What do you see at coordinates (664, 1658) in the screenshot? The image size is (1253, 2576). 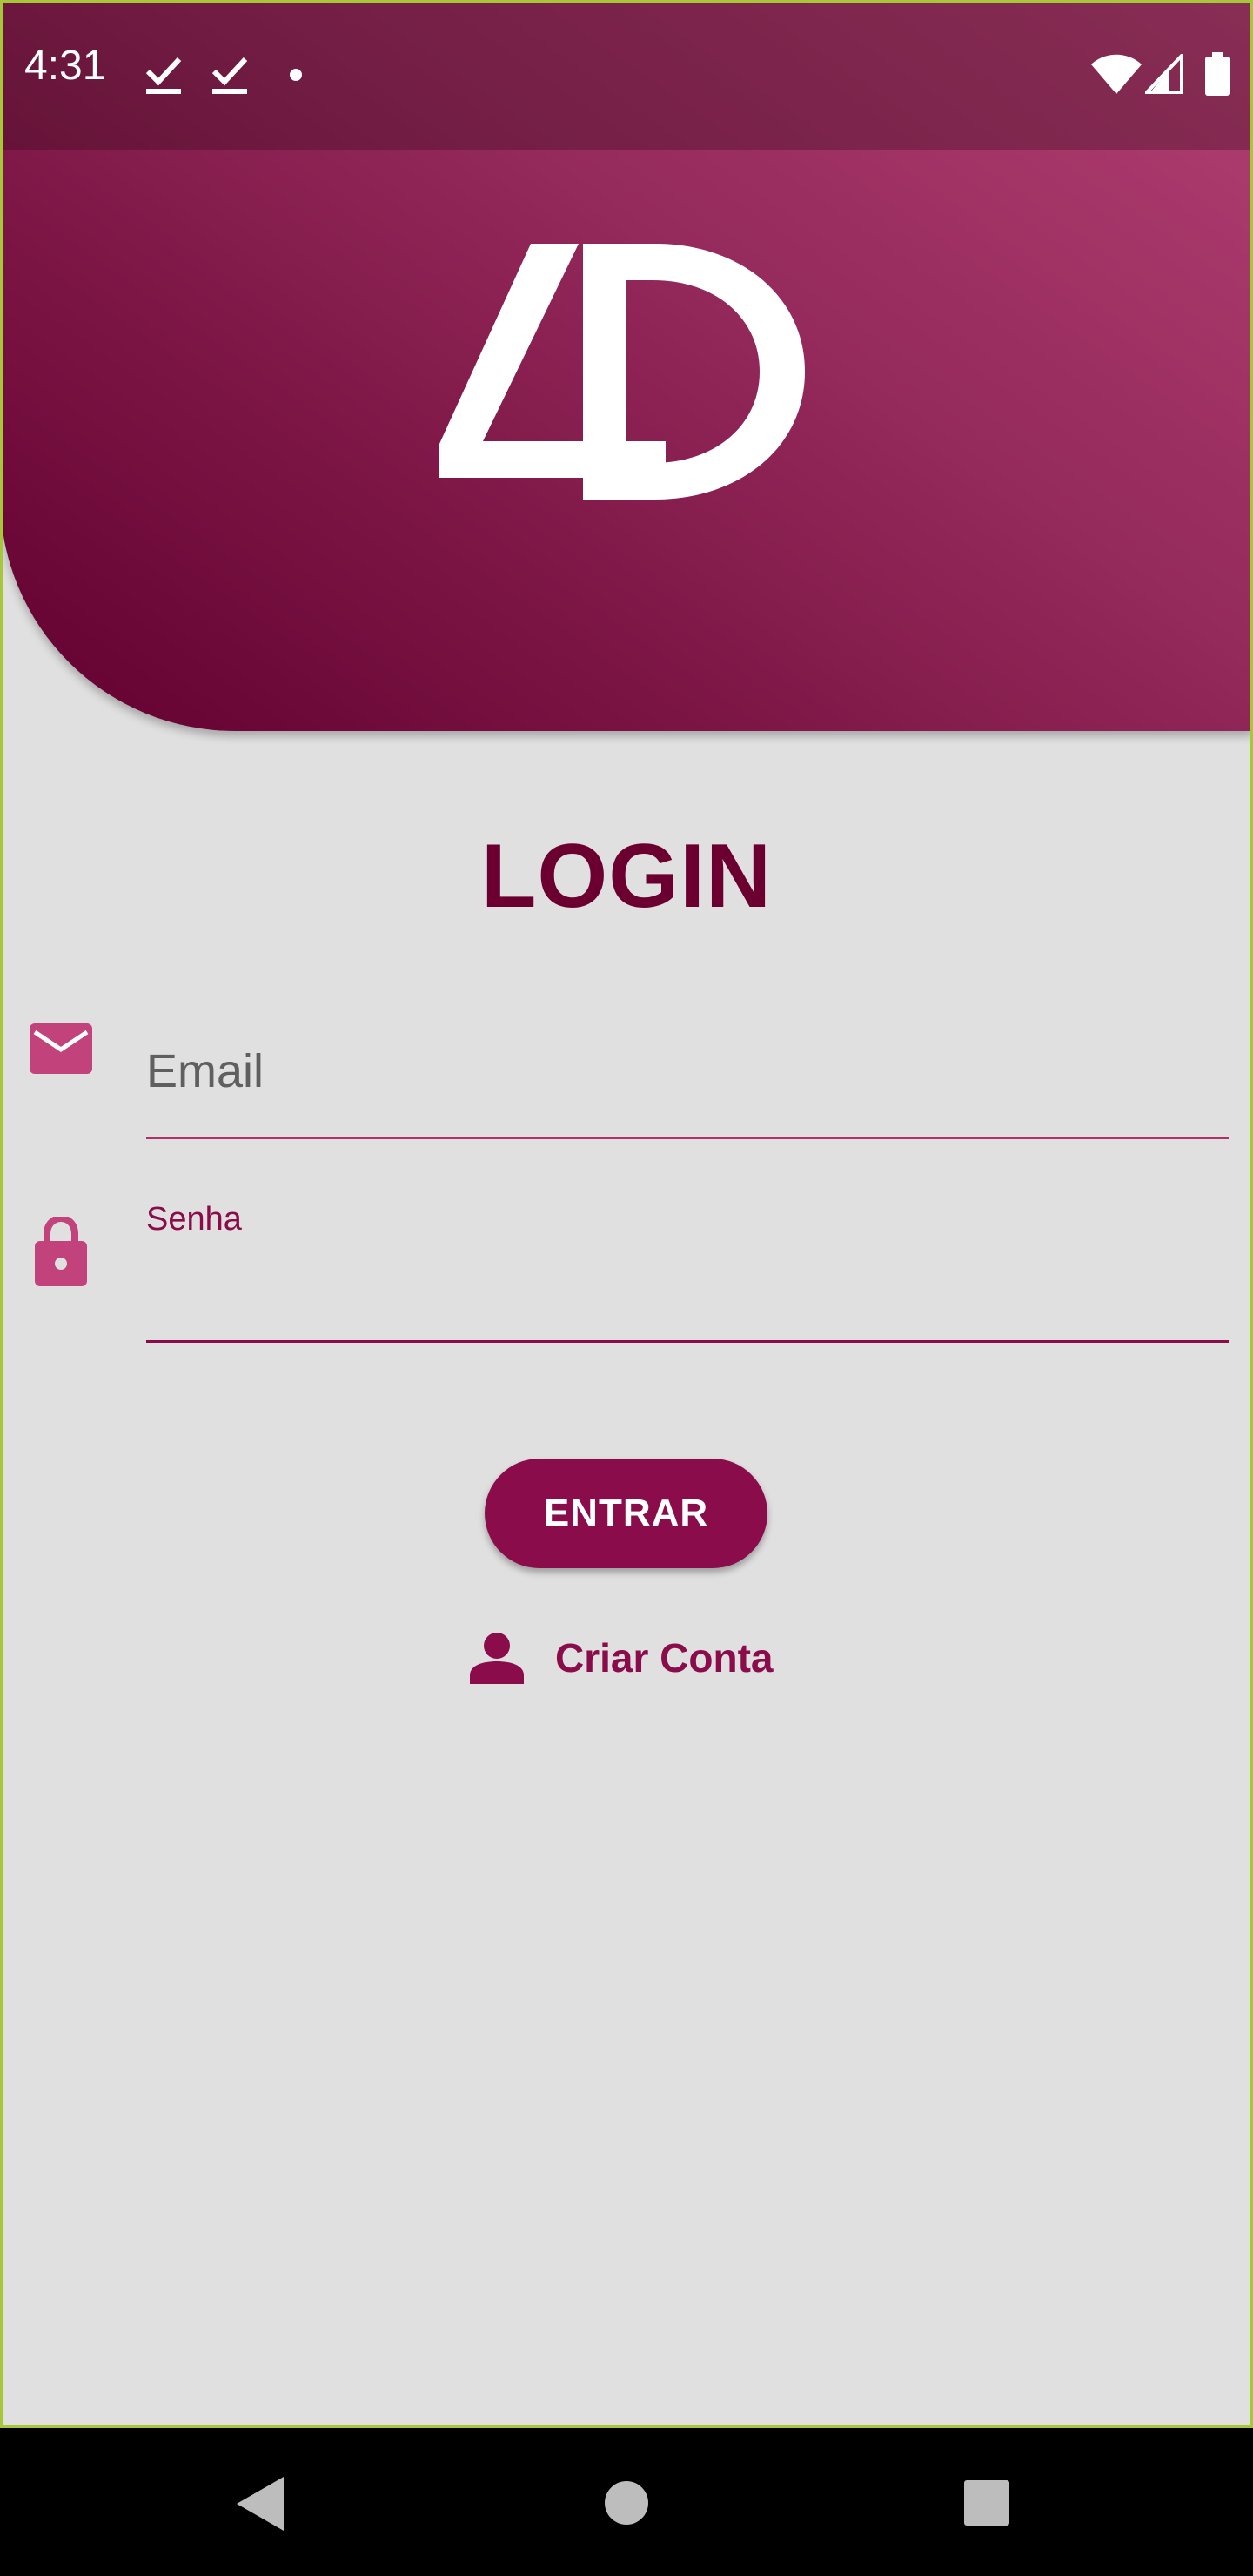 I see `create-account-label: Criar Conta` at bounding box center [664, 1658].